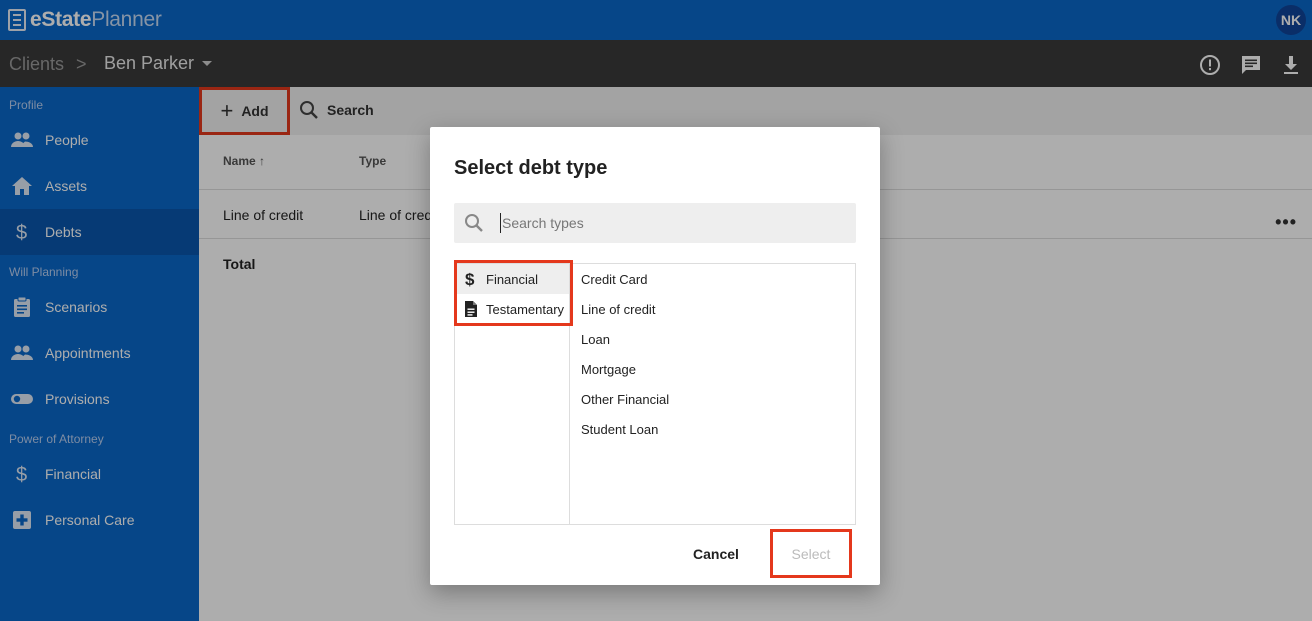  Describe the element at coordinates (525, 309) in the screenshot. I see `category-label: Testamentary` at that location.